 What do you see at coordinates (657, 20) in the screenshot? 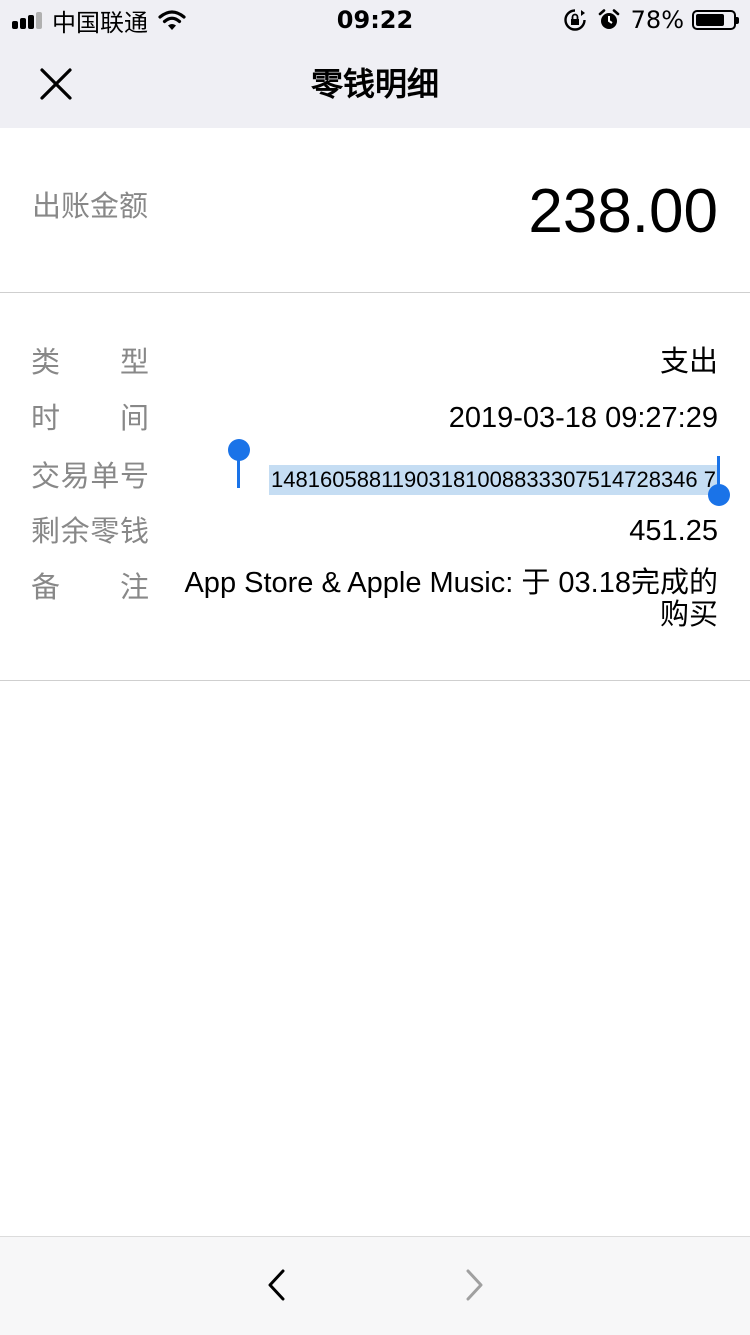
I see `battery-percent: 78%` at bounding box center [657, 20].